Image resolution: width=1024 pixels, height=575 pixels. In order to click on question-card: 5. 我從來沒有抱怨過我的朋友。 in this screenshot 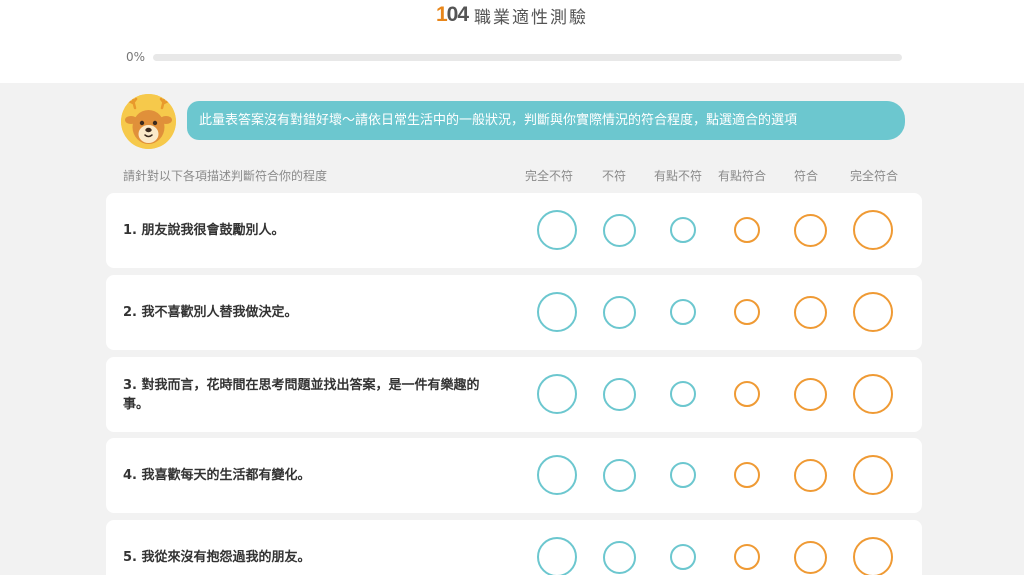, I will do `click(514, 547)`.